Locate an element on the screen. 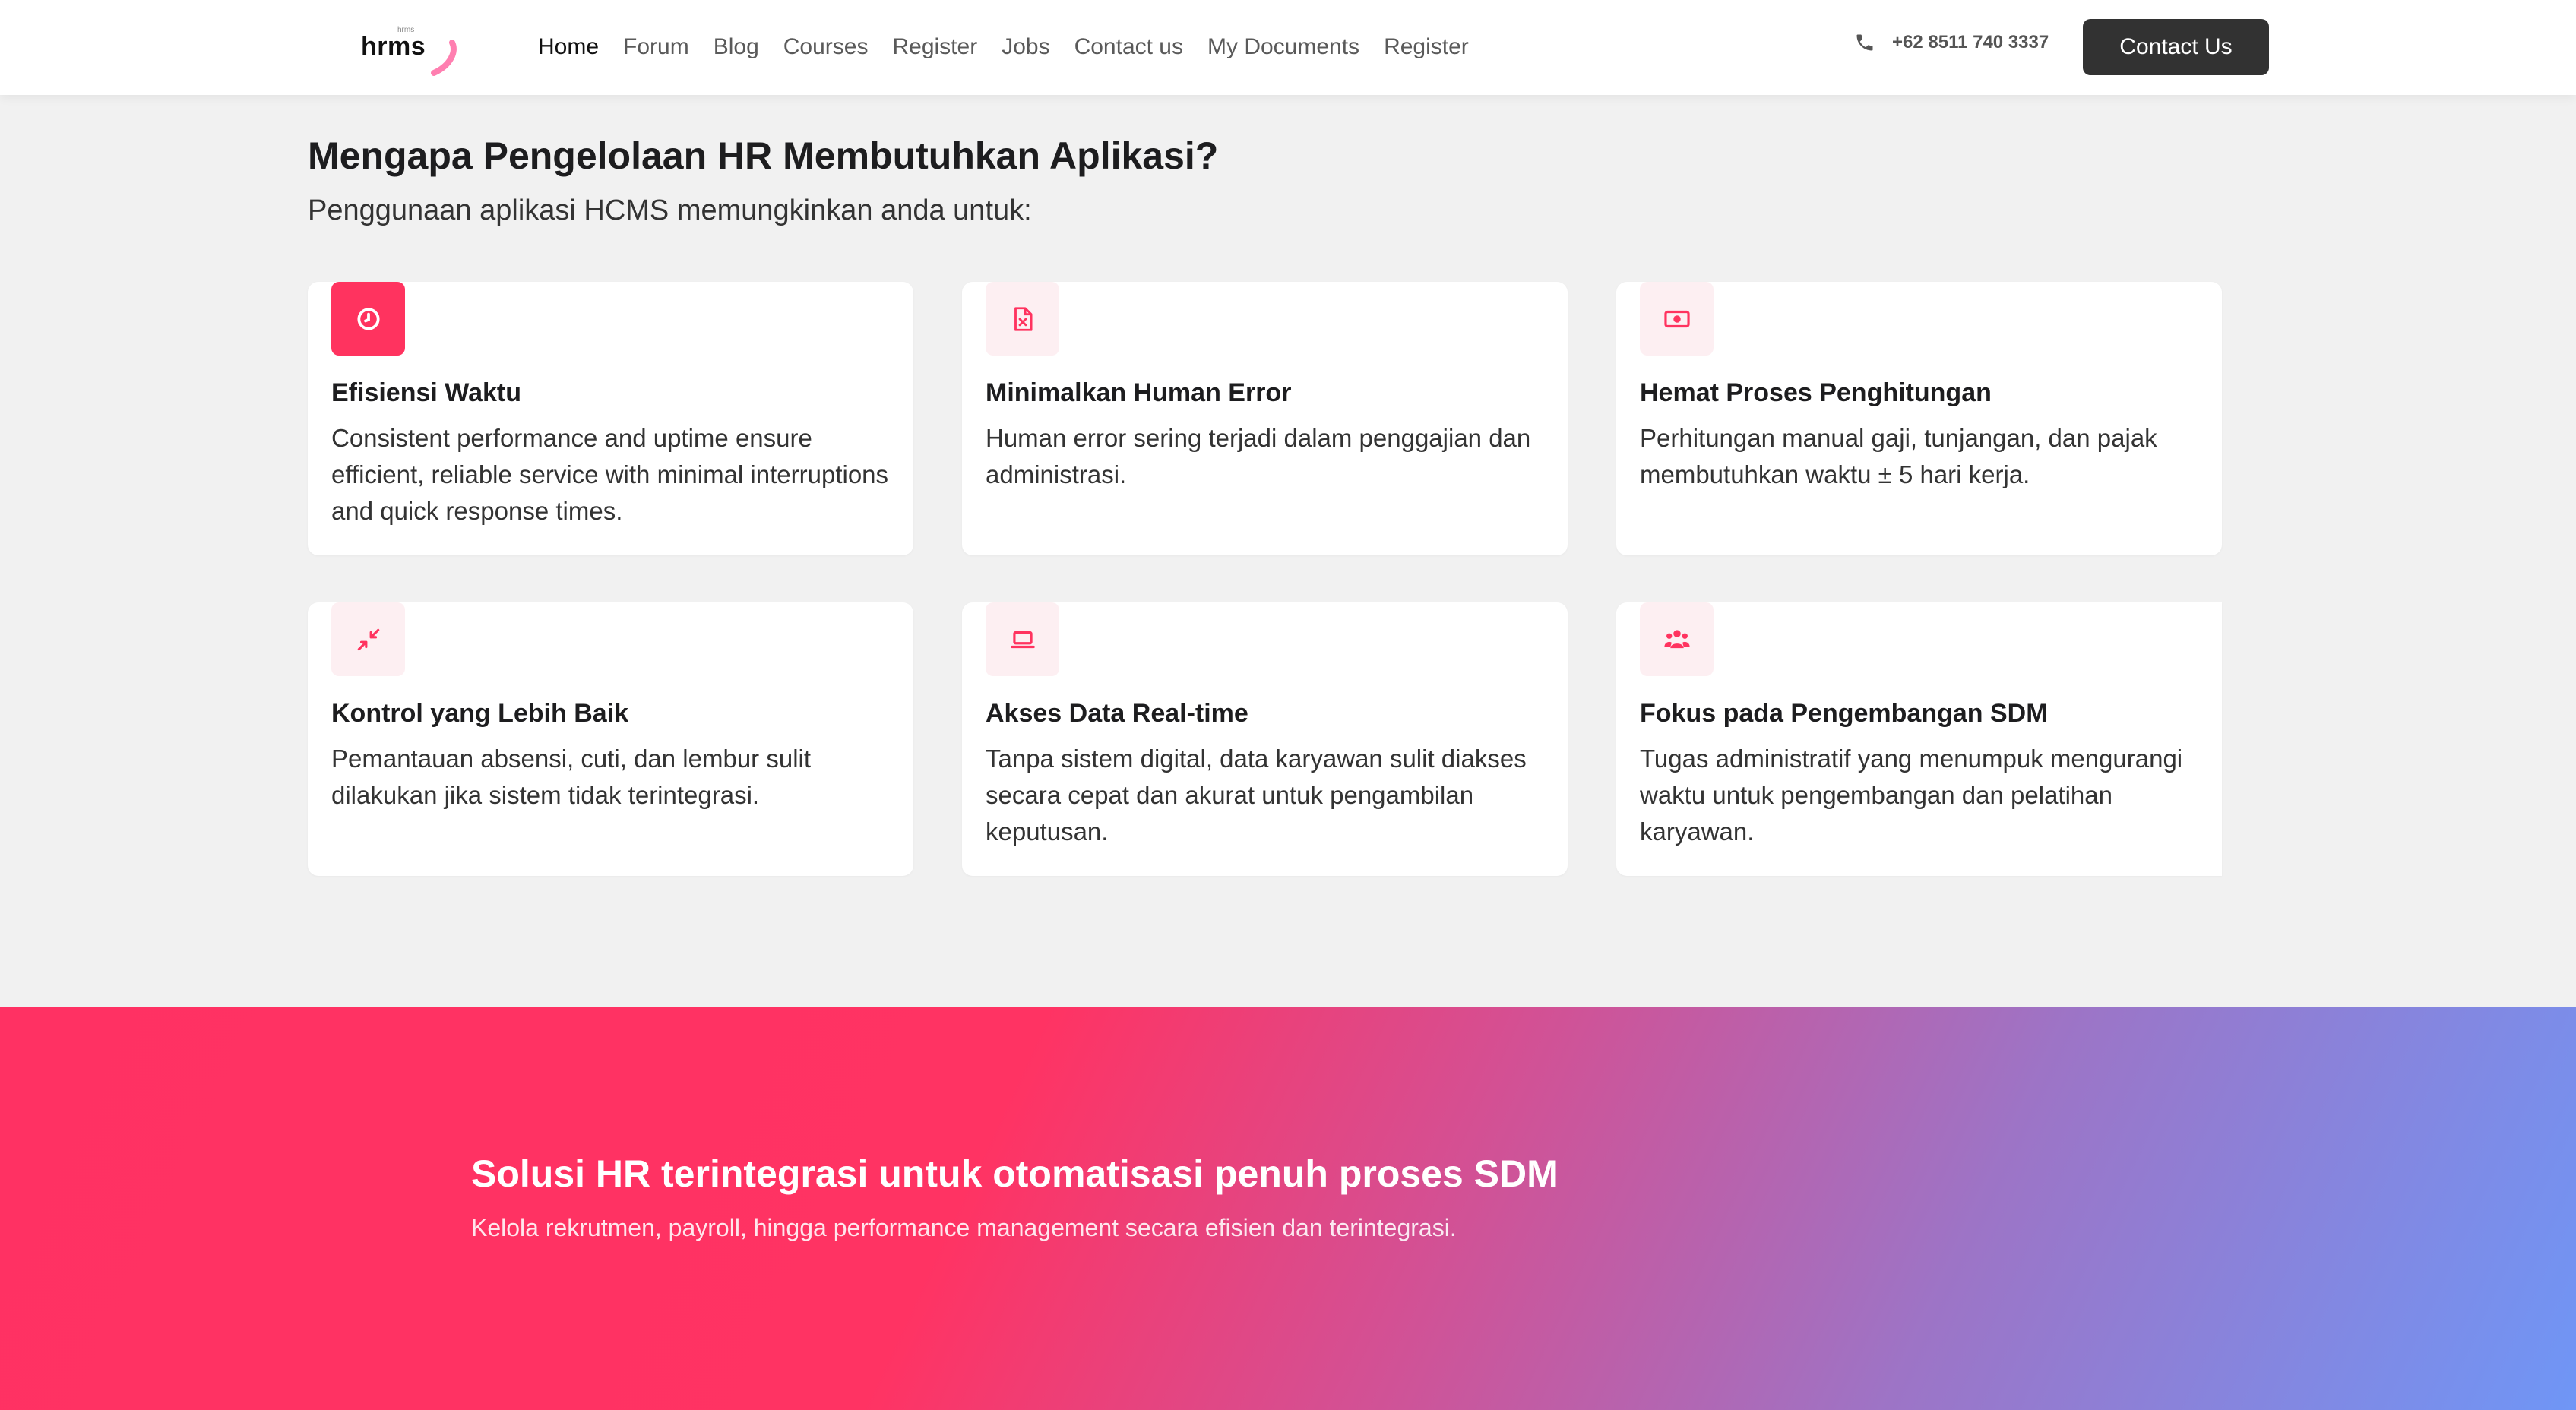 The height and width of the screenshot is (1410, 2576). nav-forum: Forum is located at coordinates (656, 47).